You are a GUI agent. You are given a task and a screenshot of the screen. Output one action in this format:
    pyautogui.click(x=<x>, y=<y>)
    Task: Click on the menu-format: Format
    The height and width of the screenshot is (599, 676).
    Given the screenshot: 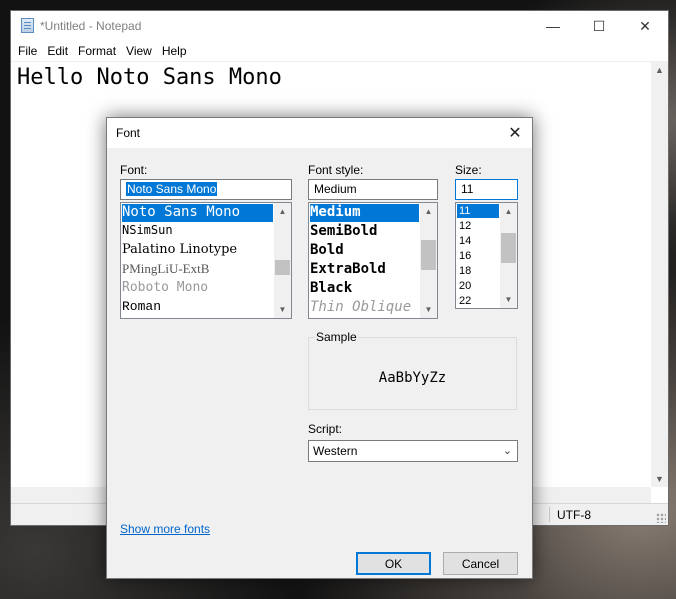 What is the action you would take?
    pyautogui.click(x=97, y=51)
    